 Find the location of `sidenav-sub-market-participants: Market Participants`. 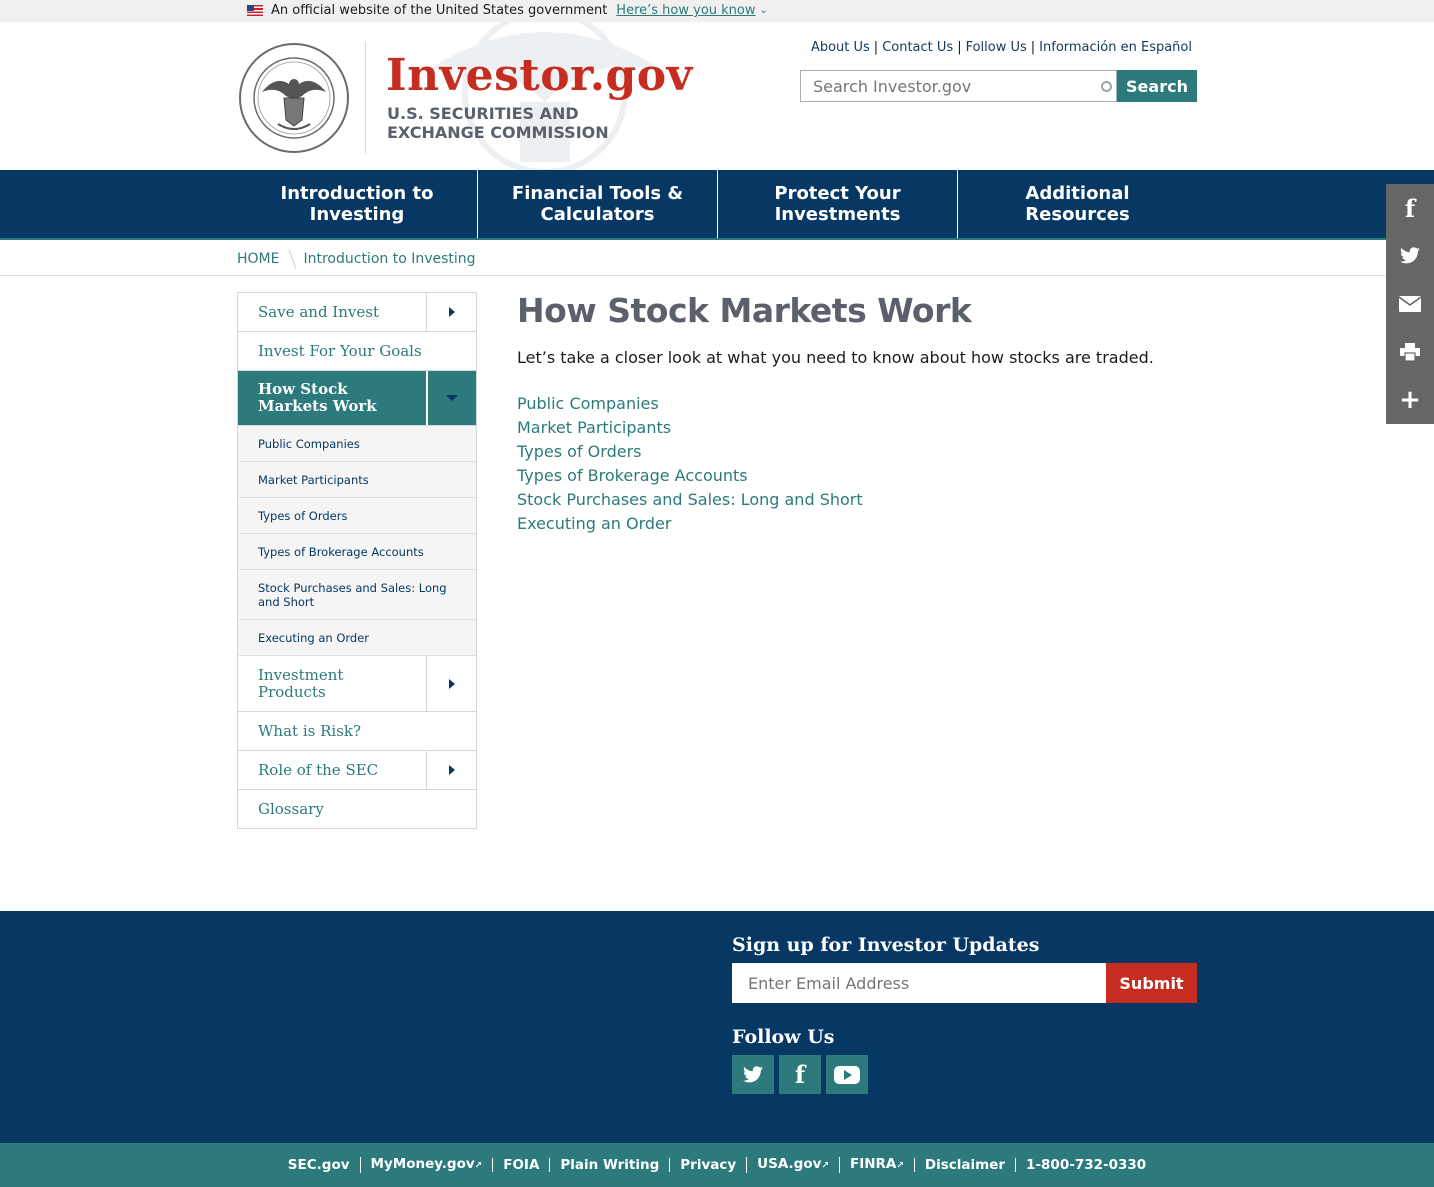

sidenav-sub-market-participants: Market Participants is located at coordinates (357, 480).